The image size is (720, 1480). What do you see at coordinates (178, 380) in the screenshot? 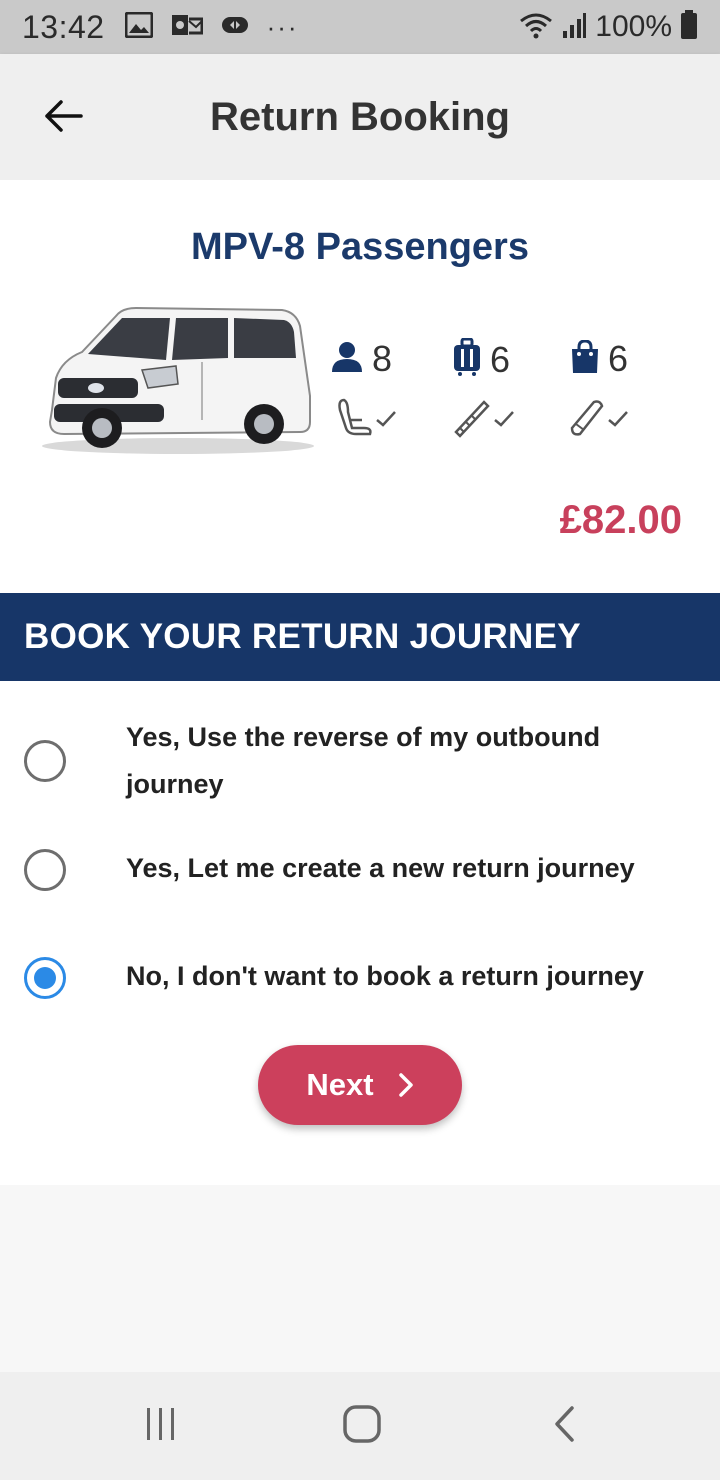
I see `vehicle-image` at bounding box center [178, 380].